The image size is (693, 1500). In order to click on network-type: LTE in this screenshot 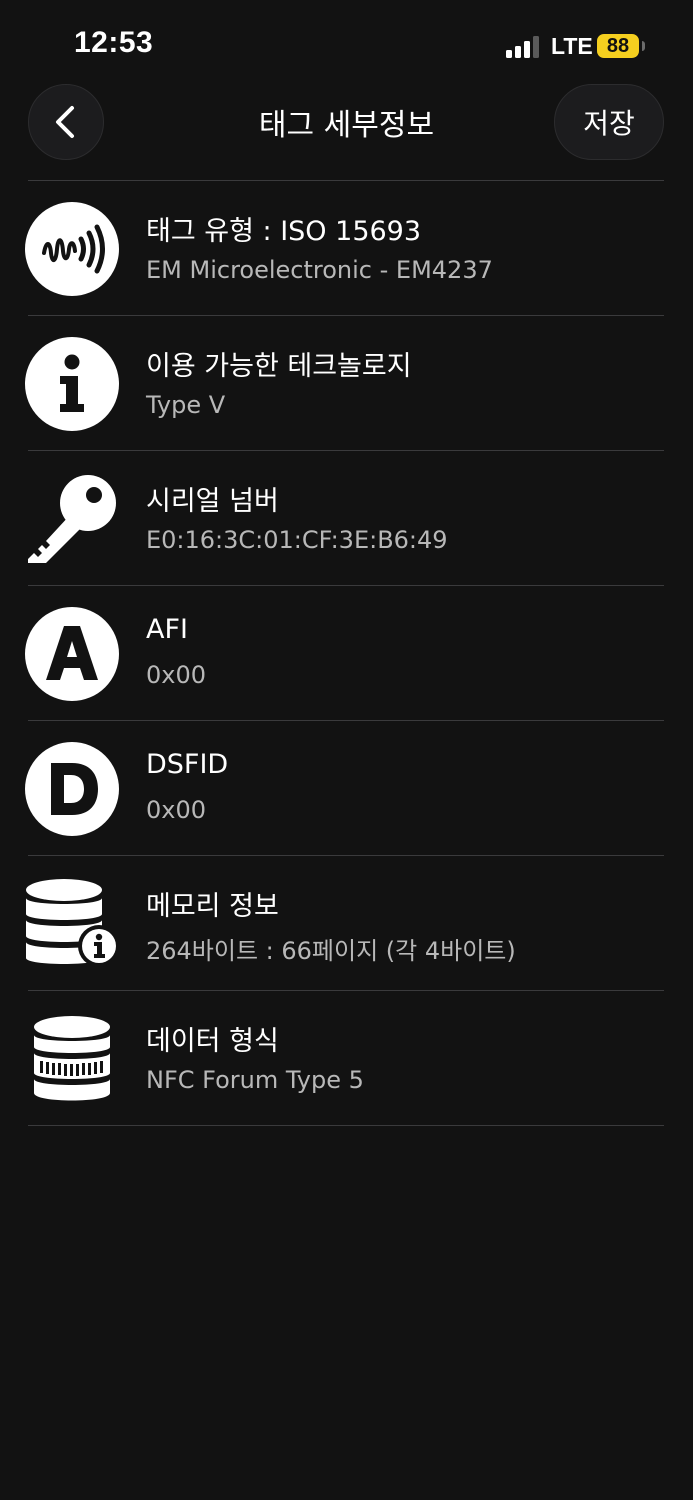, I will do `click(572, 46)`.